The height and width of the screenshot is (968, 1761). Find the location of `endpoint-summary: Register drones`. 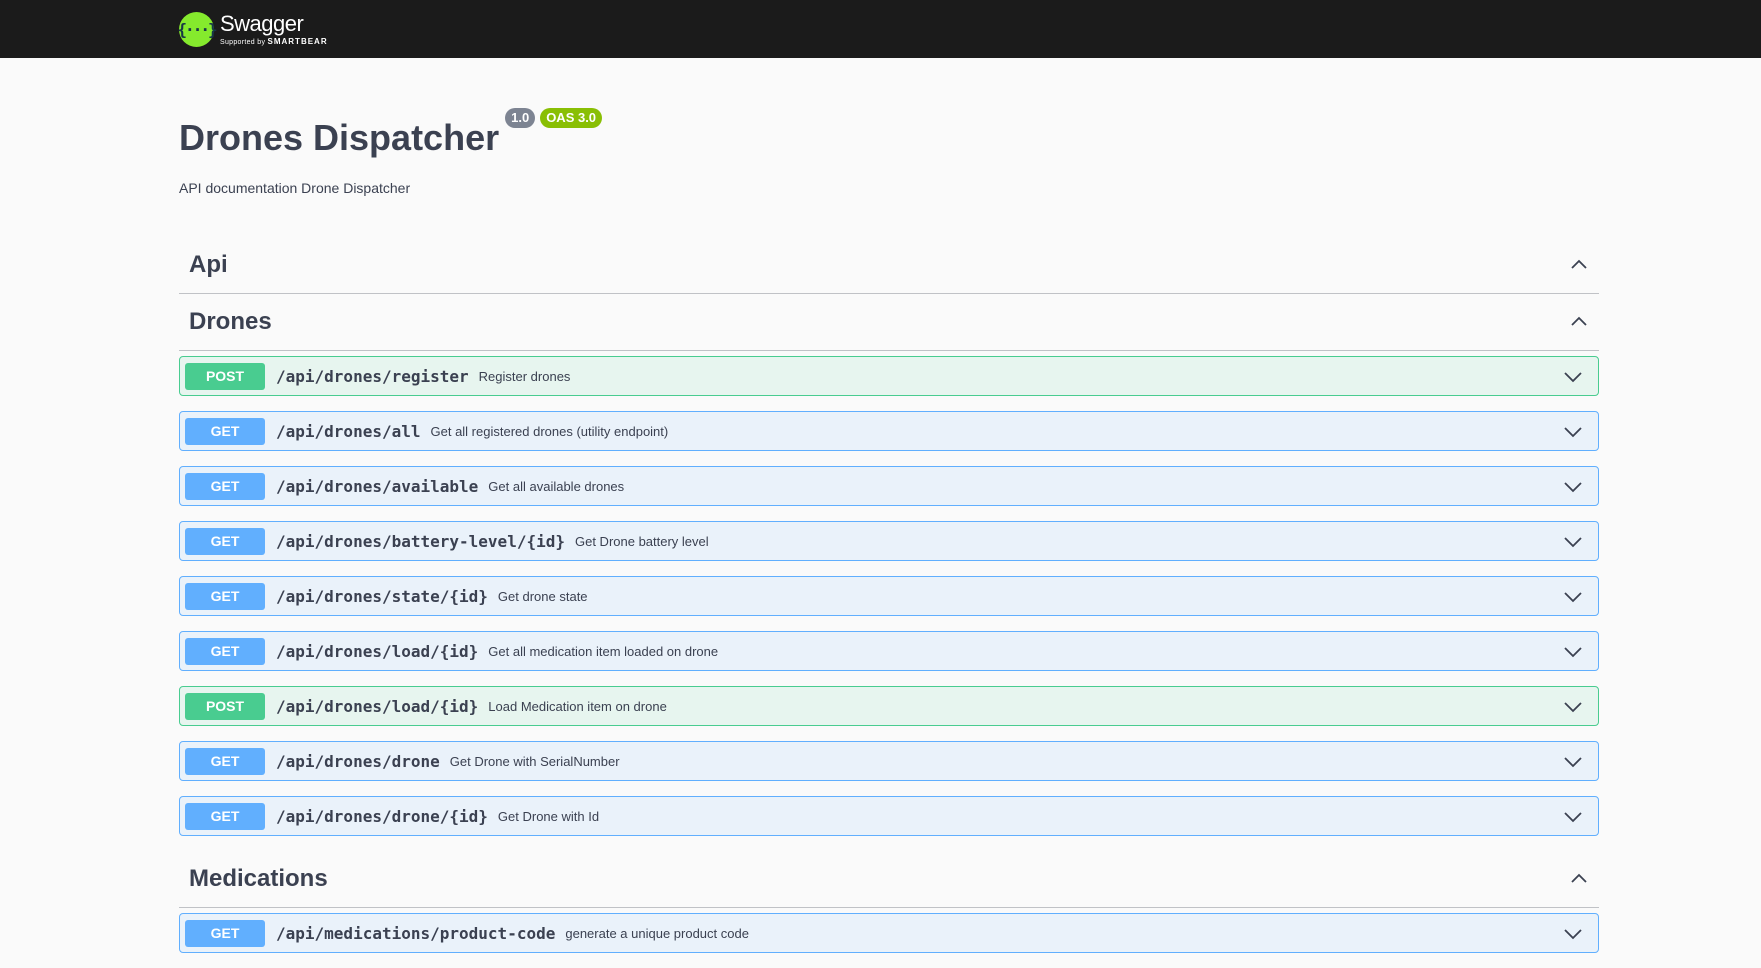

endpoint-summary: Register drones is located at coordinates (524, 376).